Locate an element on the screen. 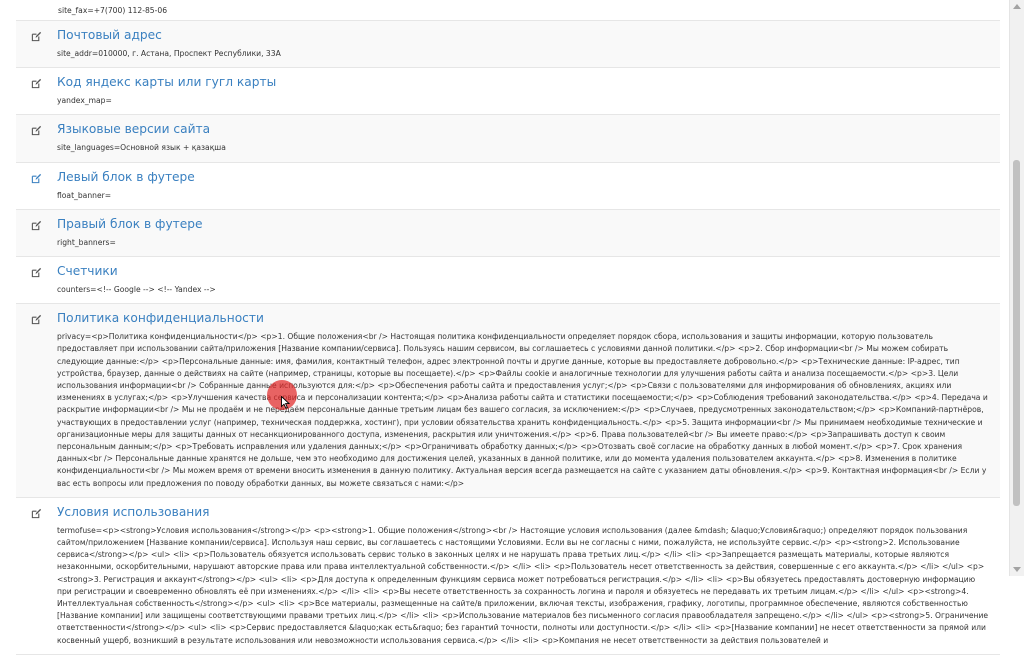 Image resolution: width=1024 pixels, height=655 pixels. setting-value: site_fax=+7(700) 112-85-06 is located at coordinates (113, 10).